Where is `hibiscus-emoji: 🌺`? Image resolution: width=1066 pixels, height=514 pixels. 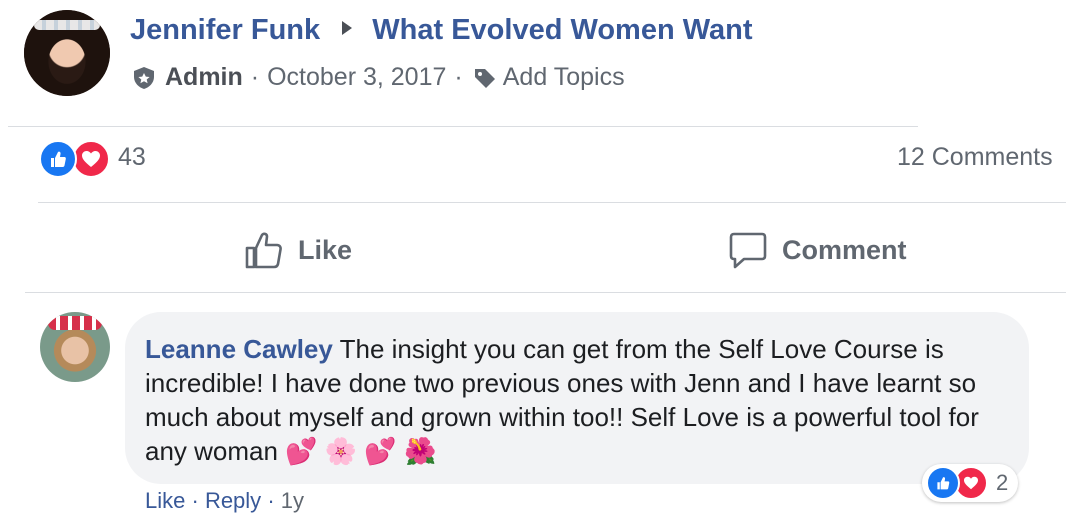 hibiscus-emoji: 🌺 is located at coordinates (420, 451).